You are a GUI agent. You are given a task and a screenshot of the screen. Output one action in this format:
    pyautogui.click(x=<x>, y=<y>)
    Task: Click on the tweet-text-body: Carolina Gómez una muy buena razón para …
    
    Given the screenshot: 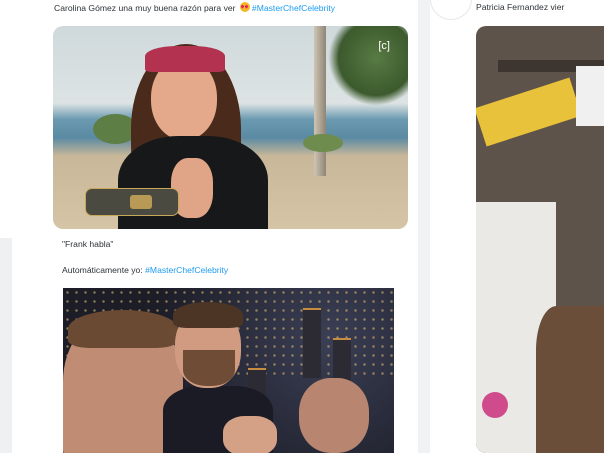 What is the action you would take?
    pyautogui.click(x=145, y=8)
    